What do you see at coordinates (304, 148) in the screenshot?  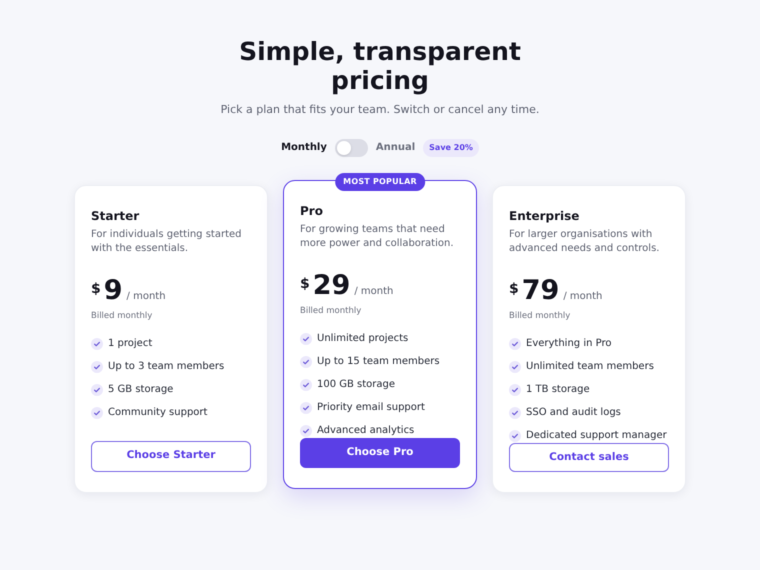 I see `monthly-label: Monthly` at bounding box center [304, 148].